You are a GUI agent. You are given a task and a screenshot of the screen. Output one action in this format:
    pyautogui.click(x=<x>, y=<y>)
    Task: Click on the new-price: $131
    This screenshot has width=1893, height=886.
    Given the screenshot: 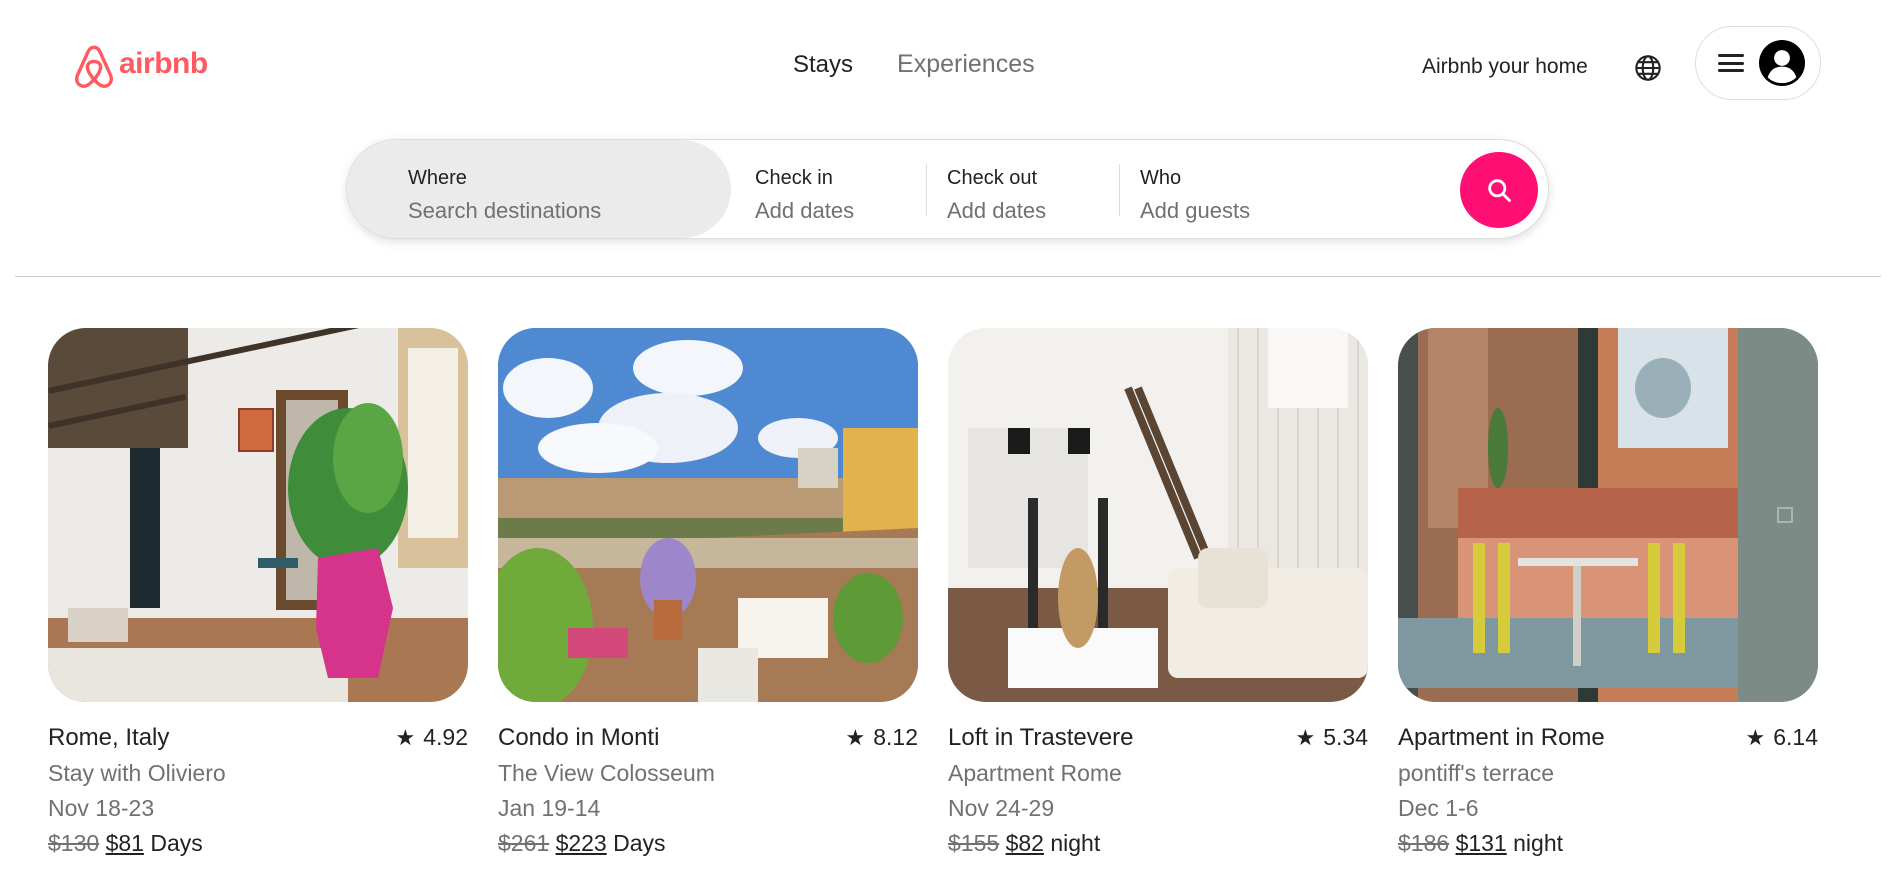 What is the action you would take?
    pyautogui.click(x=1481, y=843)
    